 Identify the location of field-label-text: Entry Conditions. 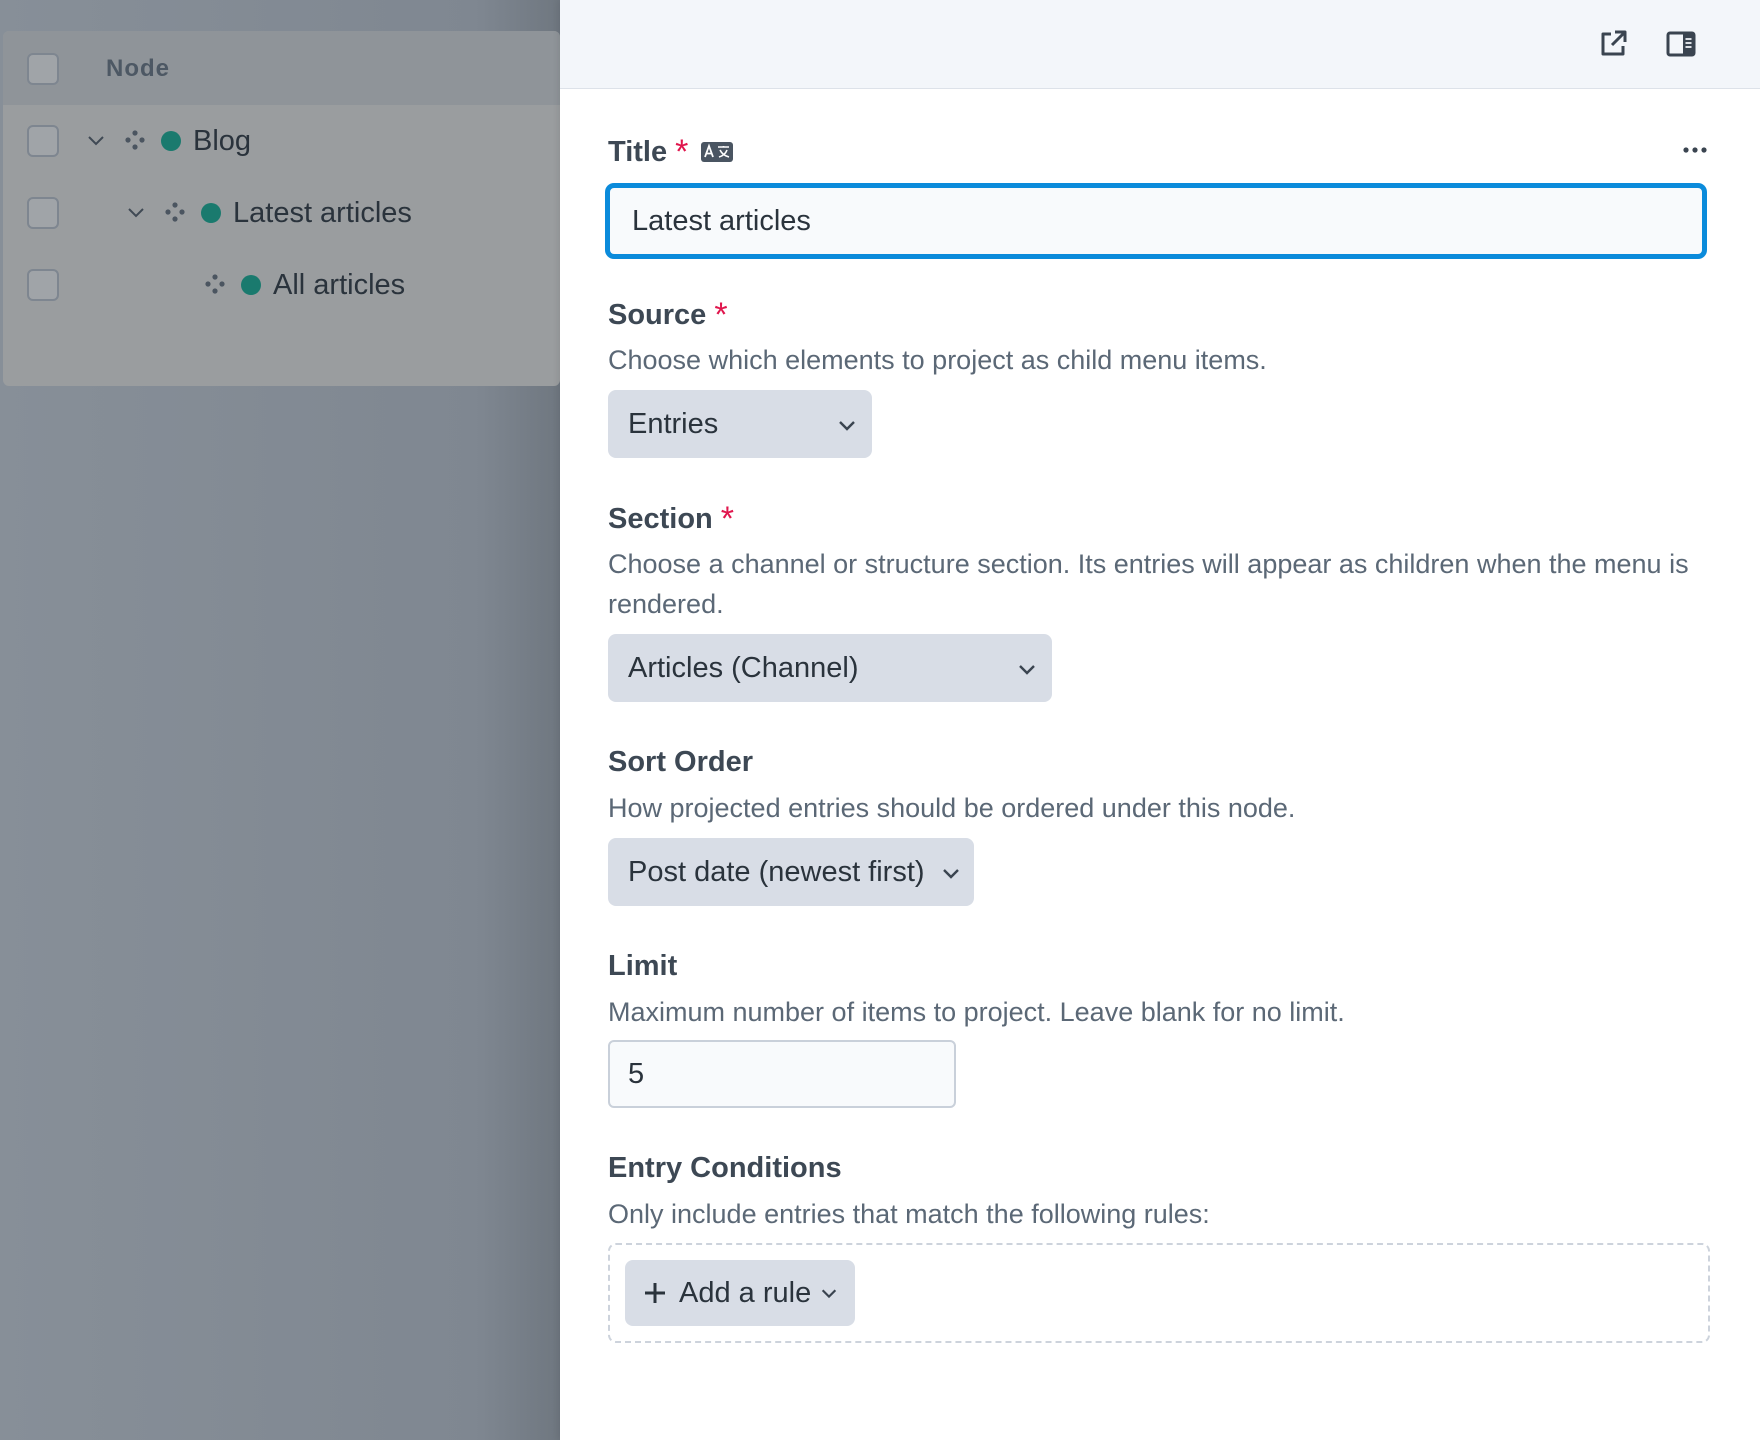
(725, 1168).